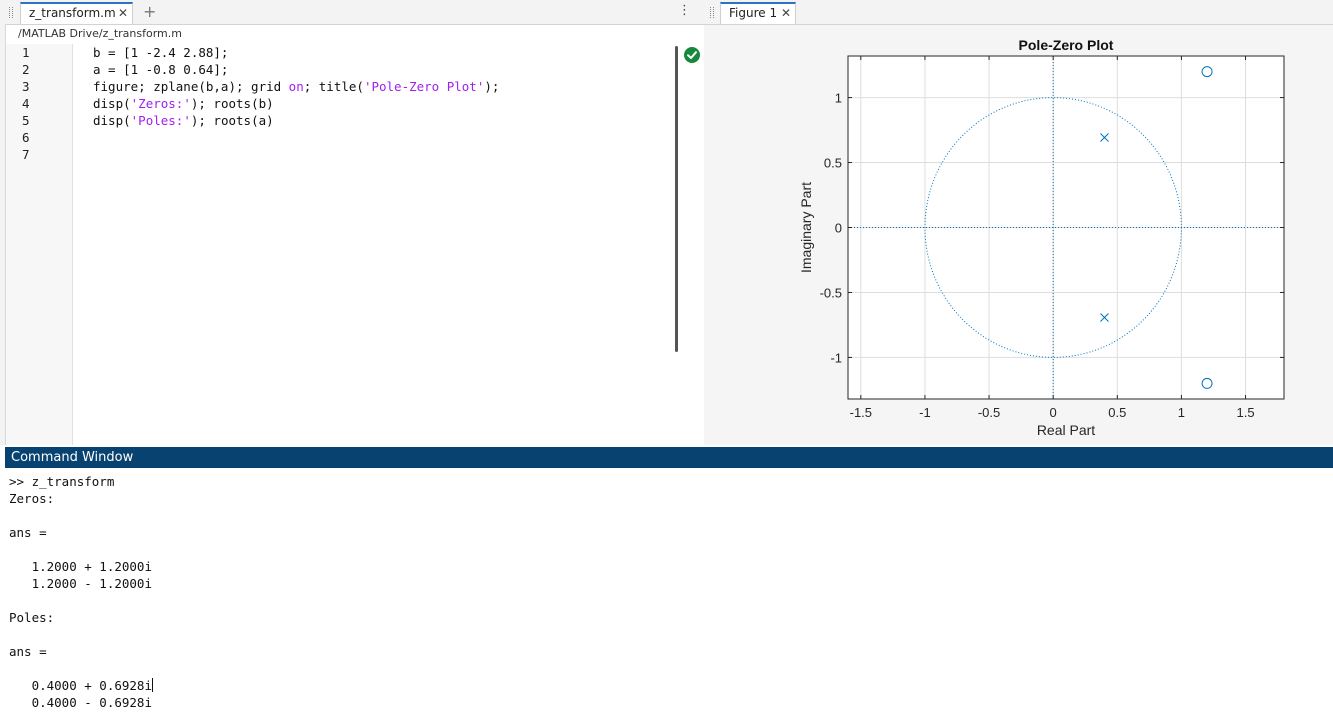 The height and width of the screenshot is (720, 1333). I want to click on command-output-line: 1.2000 + 1.2000i, so click(80, 566).